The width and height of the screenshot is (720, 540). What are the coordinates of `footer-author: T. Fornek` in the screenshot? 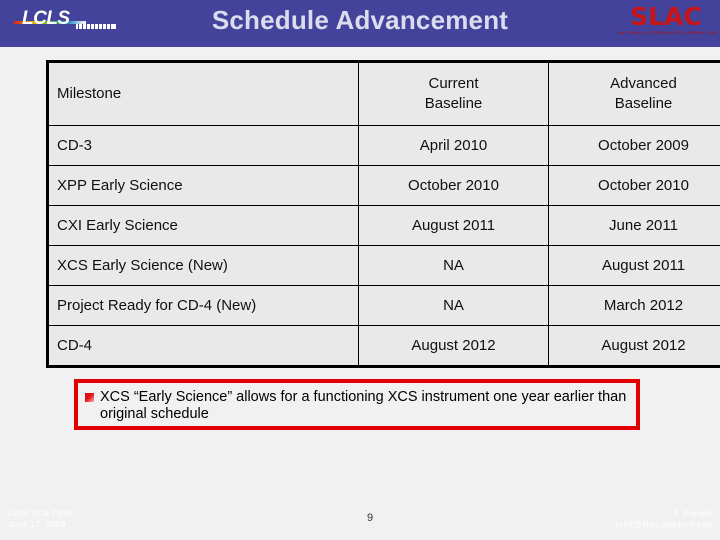 It's located at (692, 513).